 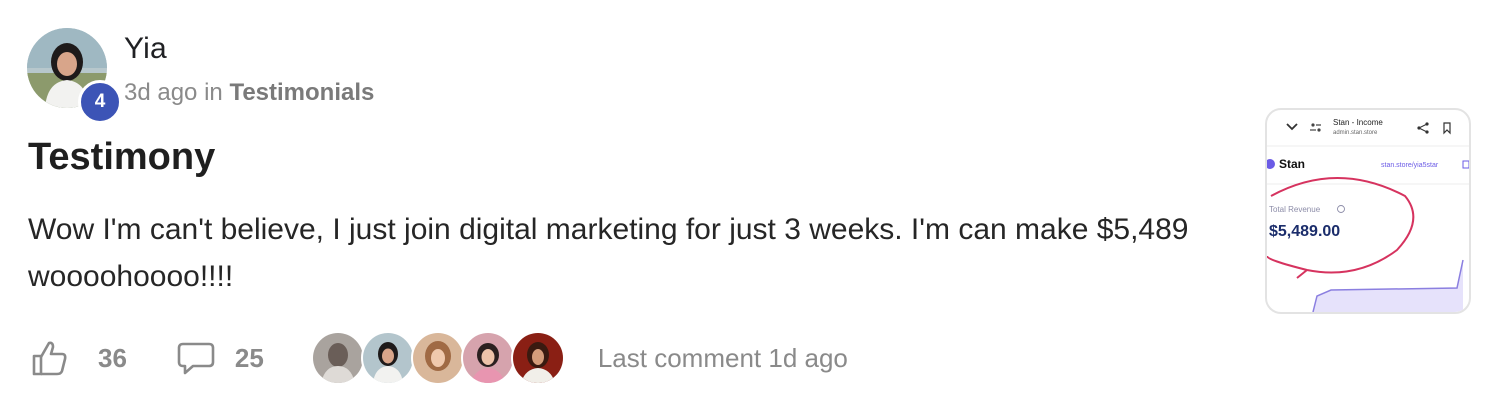 I want to click on info-icon, so click(x=1341, y=209).